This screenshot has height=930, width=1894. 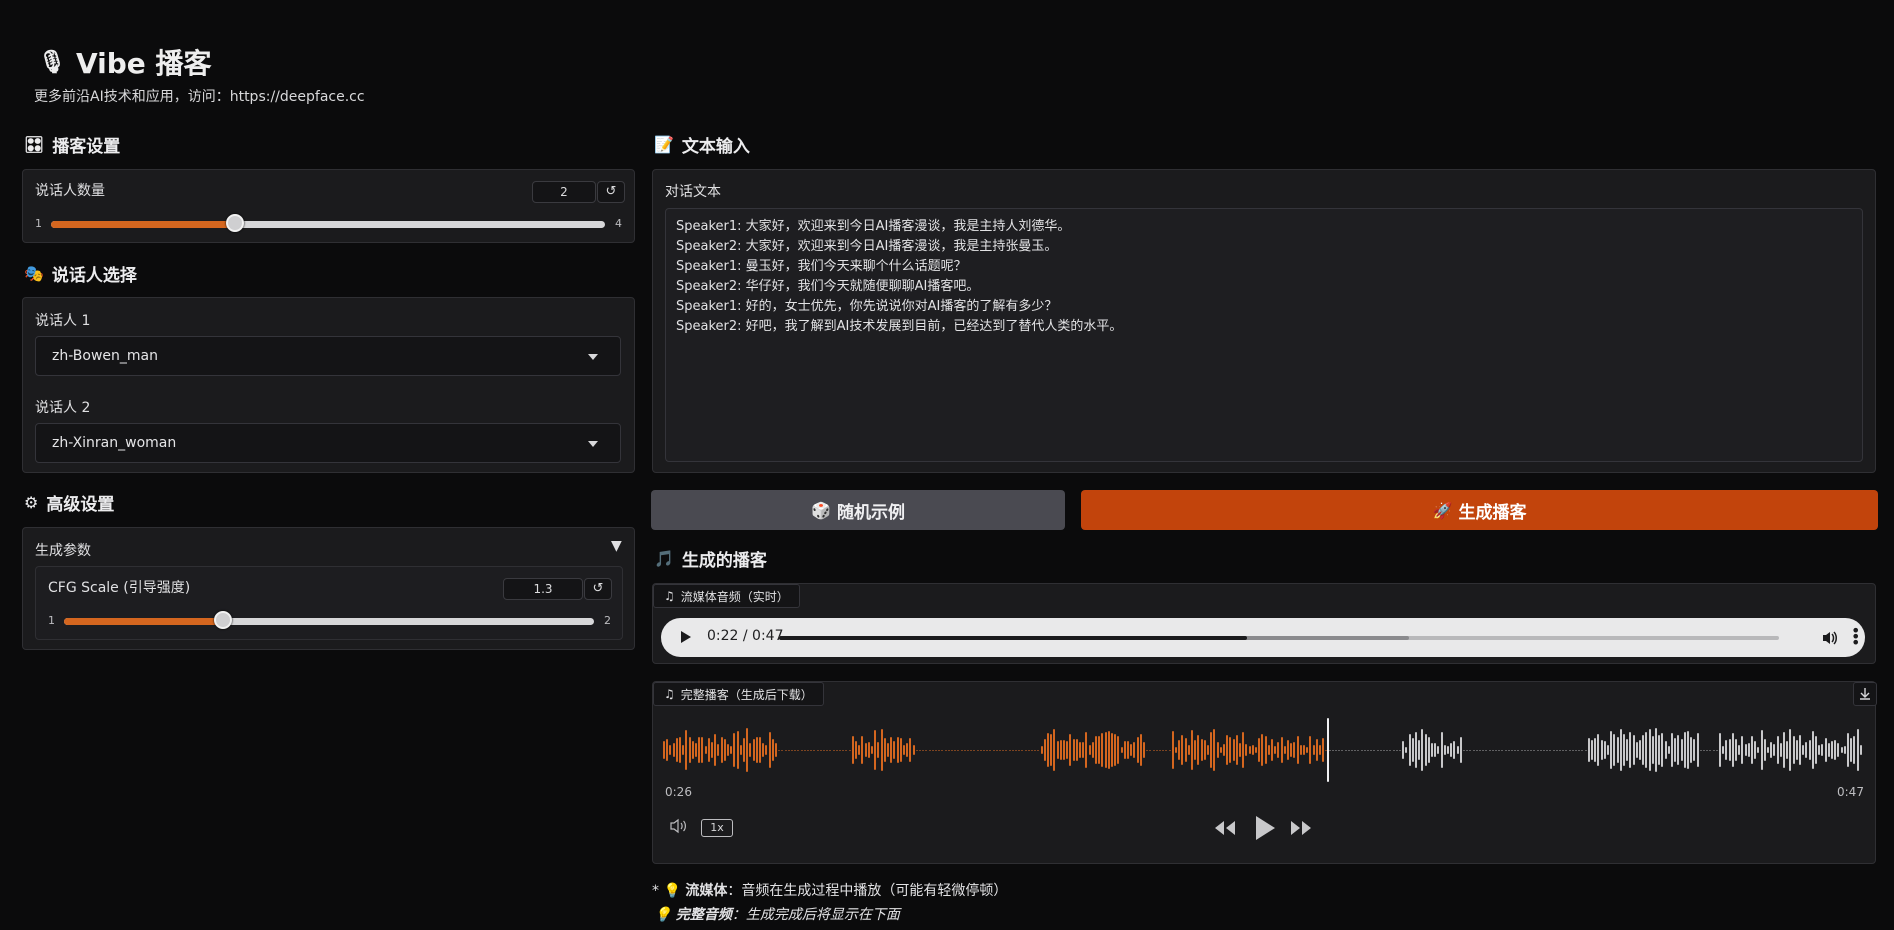 I want to click on more-icon: • • •, so click(x=1855, y=637).